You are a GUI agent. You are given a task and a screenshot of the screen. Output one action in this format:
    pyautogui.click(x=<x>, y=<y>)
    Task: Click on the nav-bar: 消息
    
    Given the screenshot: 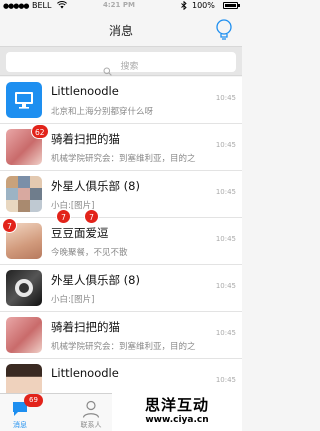 What is the action you would take?
    pyautogui.click(x=121, y=29)
    